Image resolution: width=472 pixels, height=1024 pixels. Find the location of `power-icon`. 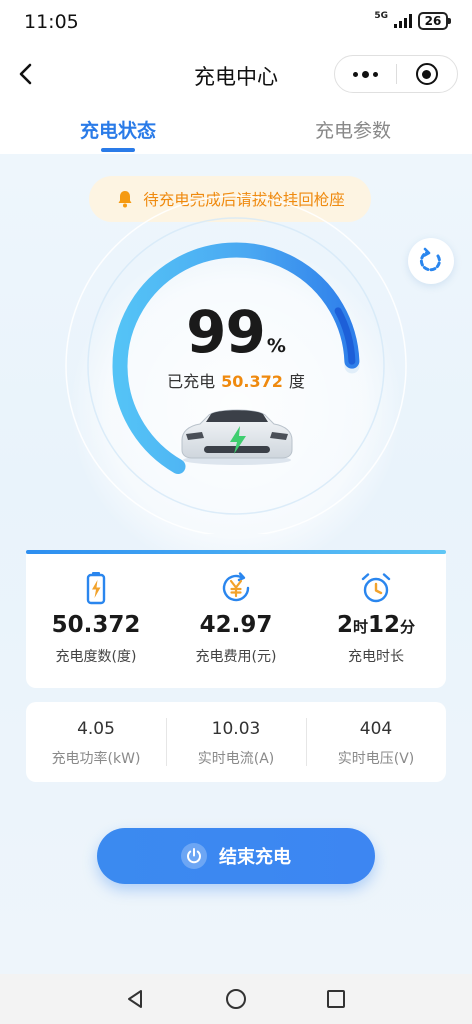

power-icon is located at coordinates (194, 856).